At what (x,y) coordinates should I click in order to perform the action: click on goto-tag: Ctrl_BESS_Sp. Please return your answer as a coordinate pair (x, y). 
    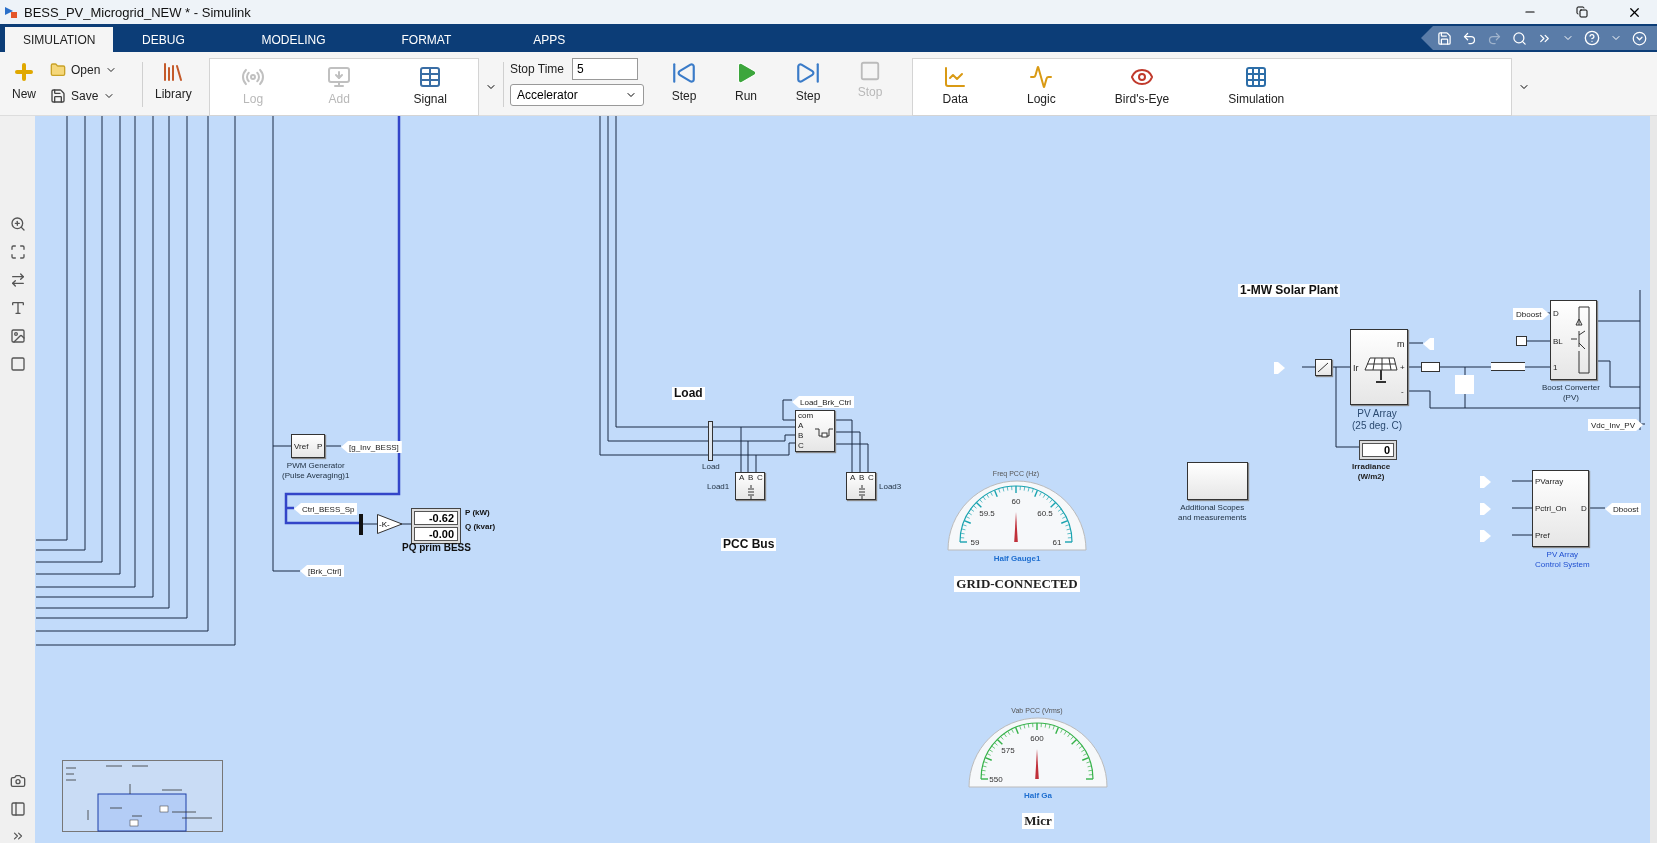
    Looking at the image, I should click on (326, 509).